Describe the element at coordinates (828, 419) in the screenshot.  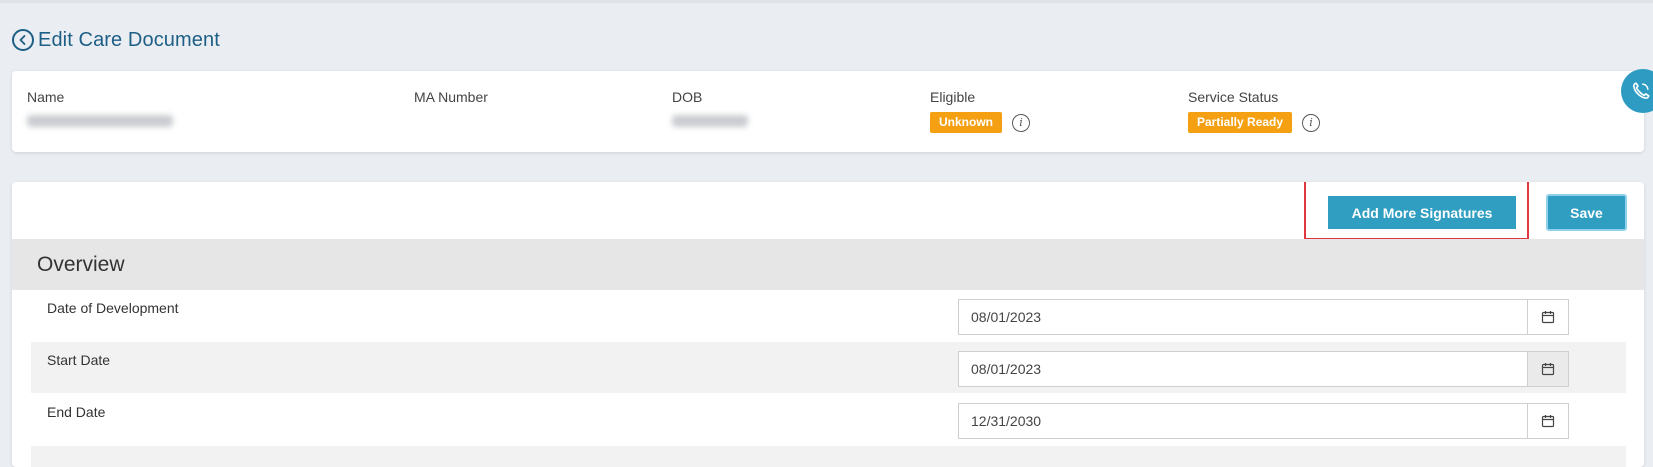
I see `end-date-row: End Date` at that location.